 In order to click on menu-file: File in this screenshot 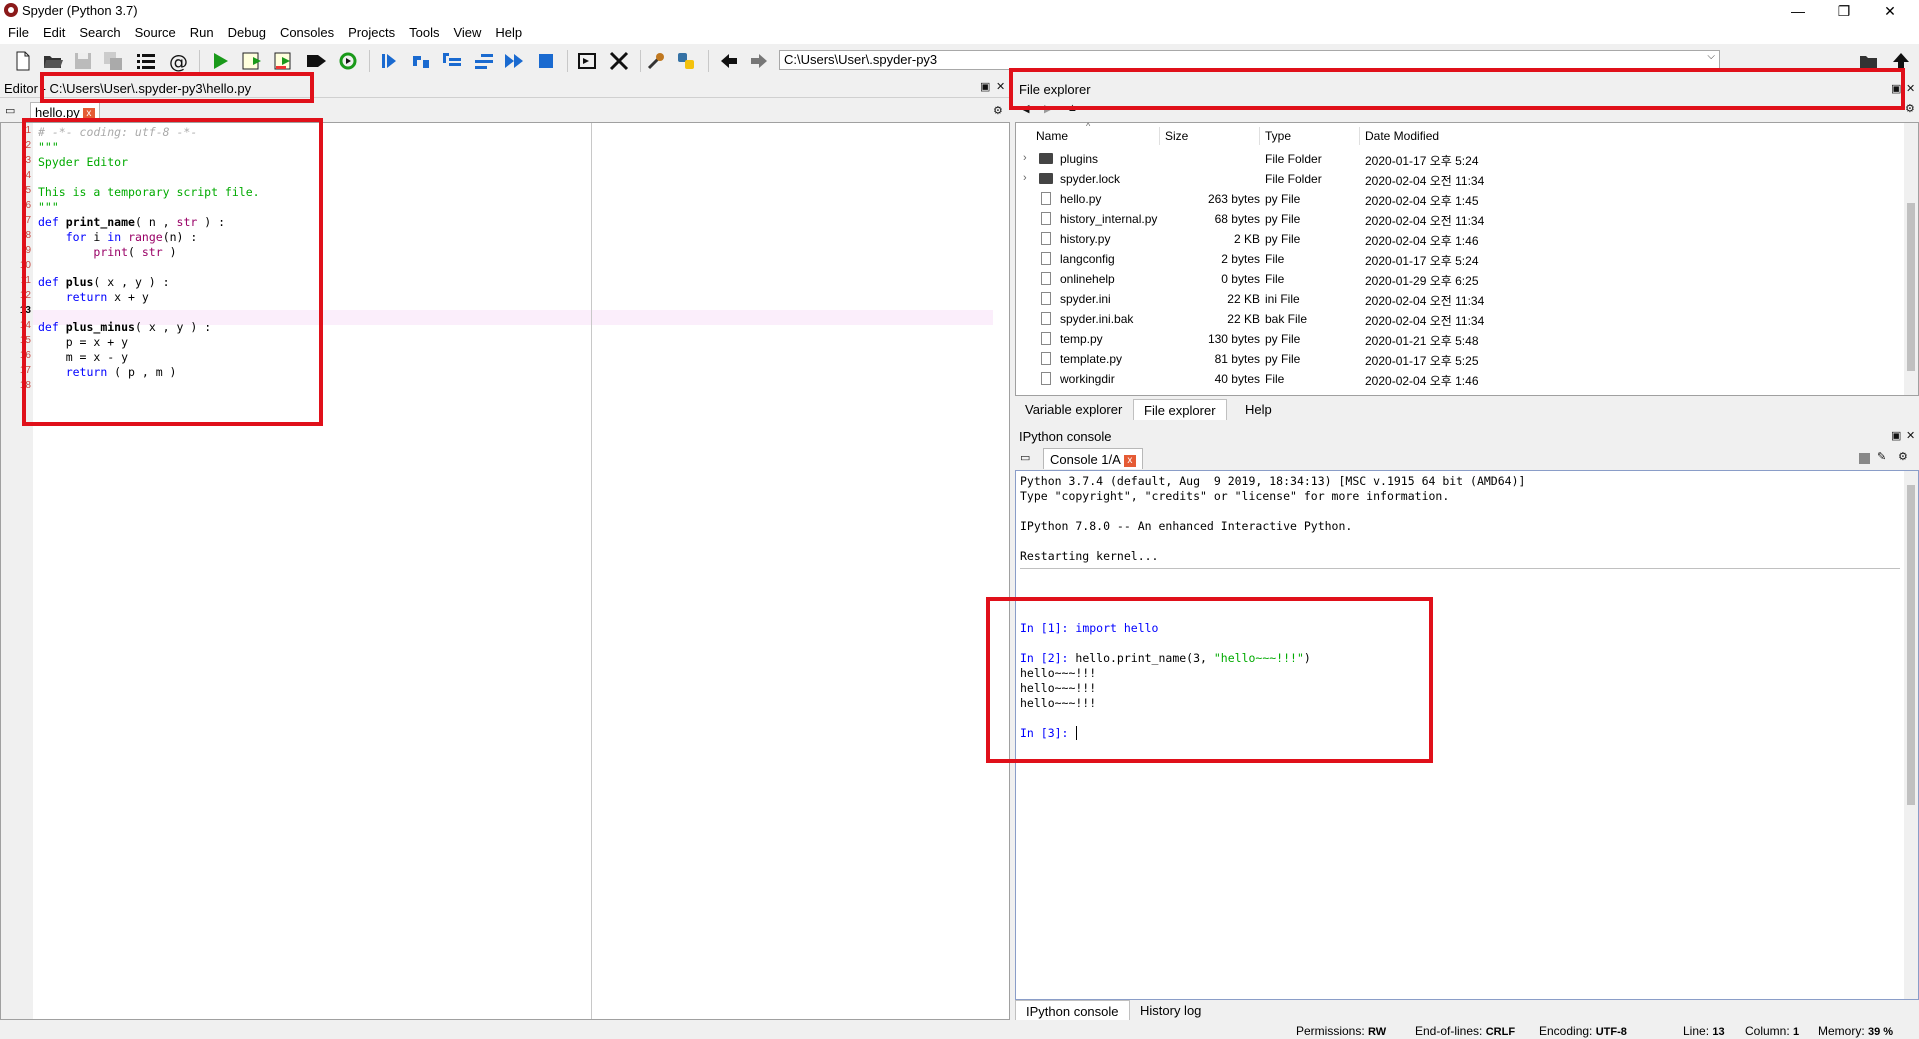, I will do `click(17, 31)`.